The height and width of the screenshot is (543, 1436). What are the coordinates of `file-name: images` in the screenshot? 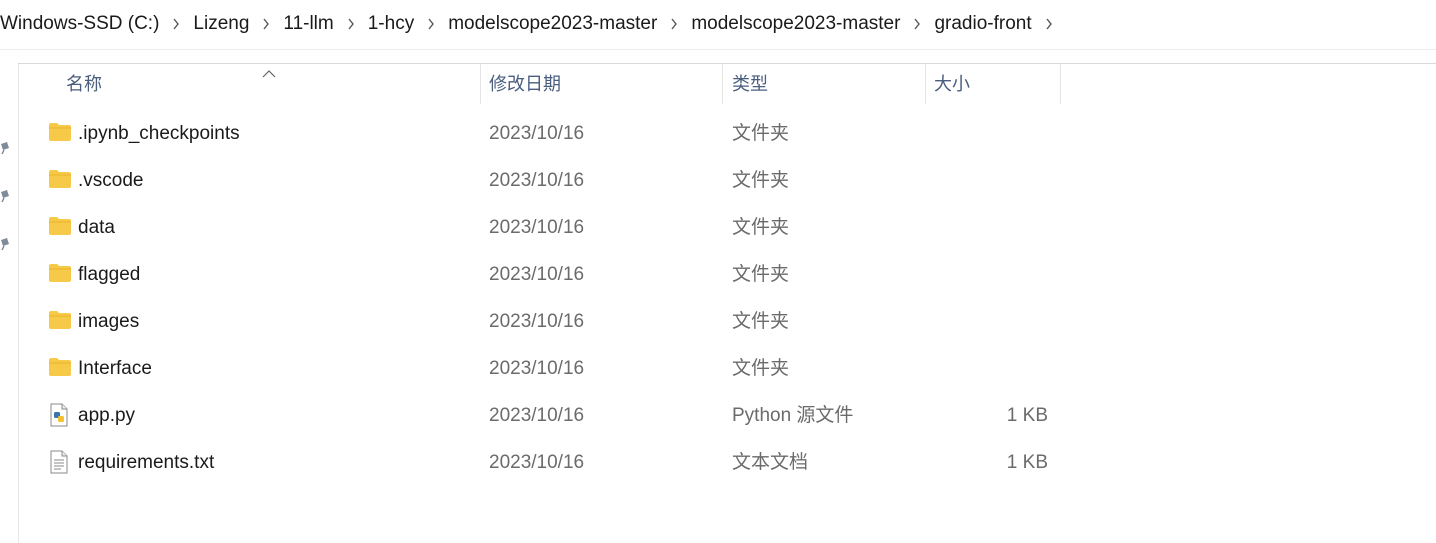 It's located at (109, 321).